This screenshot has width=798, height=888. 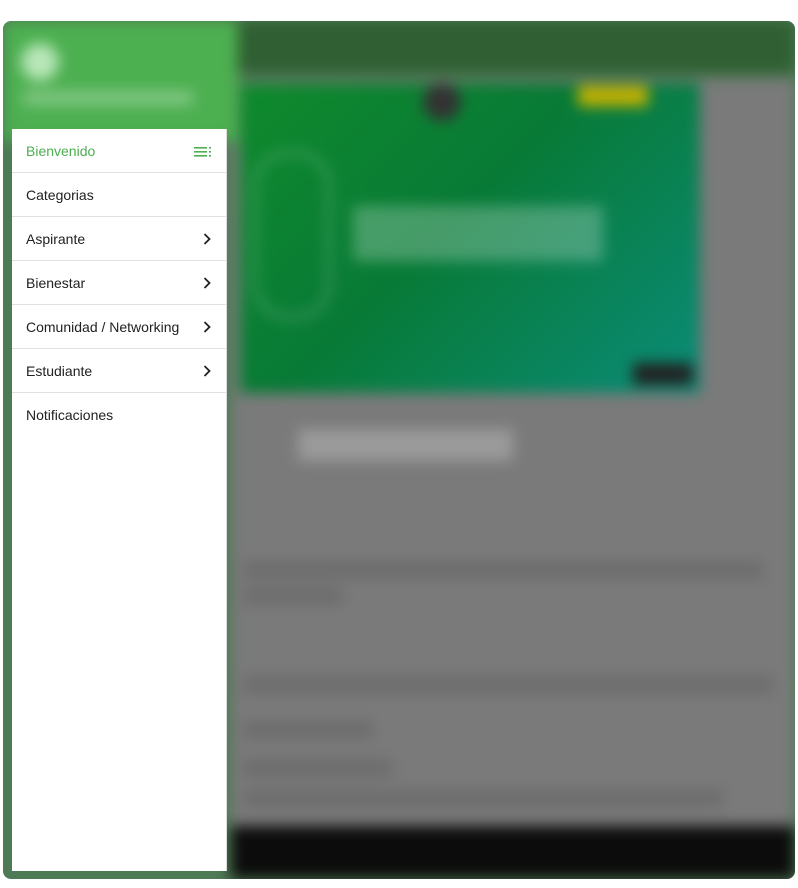 What do you see at coordinates (103, 326) in the screenshot?
I see `menu-item-label: Comunidad / Networking` at bounding box center [103, 326].